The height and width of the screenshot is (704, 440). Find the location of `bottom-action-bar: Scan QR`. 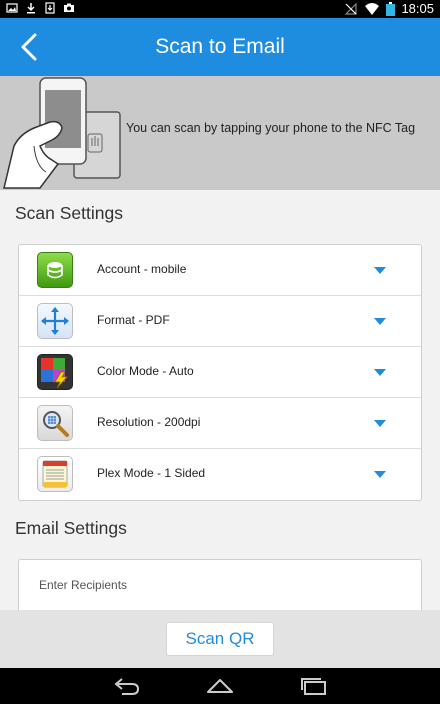

bottom-action-bar: Scan QR is located at coordinates (220, 639).